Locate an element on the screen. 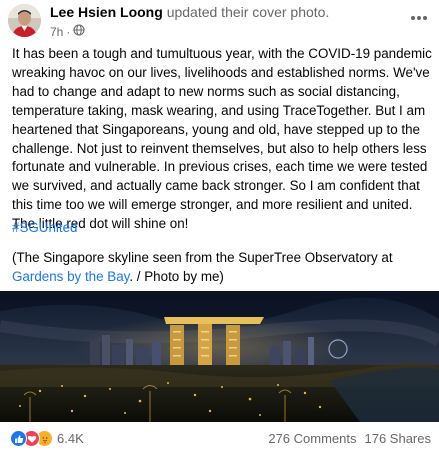 This screenshot has width=439, height=454. avatar is located at coordinates (24, 20).